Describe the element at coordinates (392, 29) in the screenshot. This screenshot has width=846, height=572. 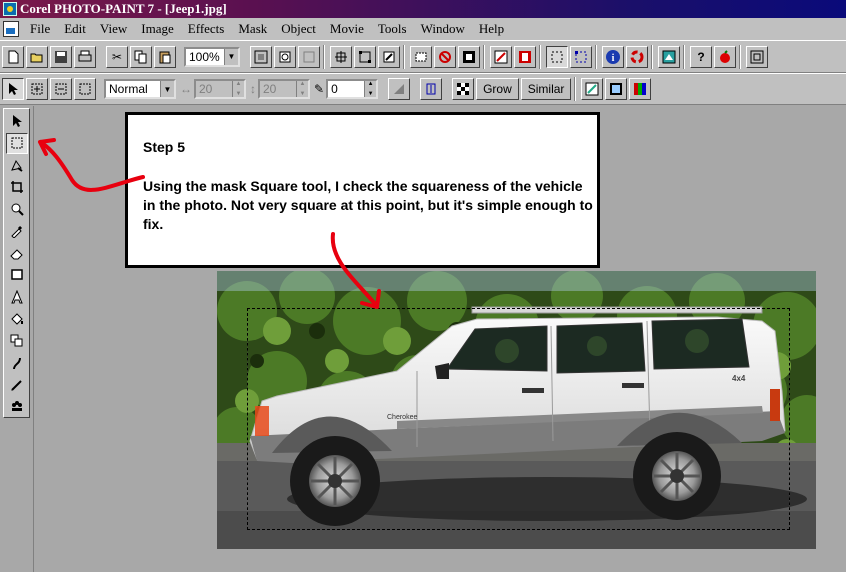
I see `menu-tools: Tools` at that location.